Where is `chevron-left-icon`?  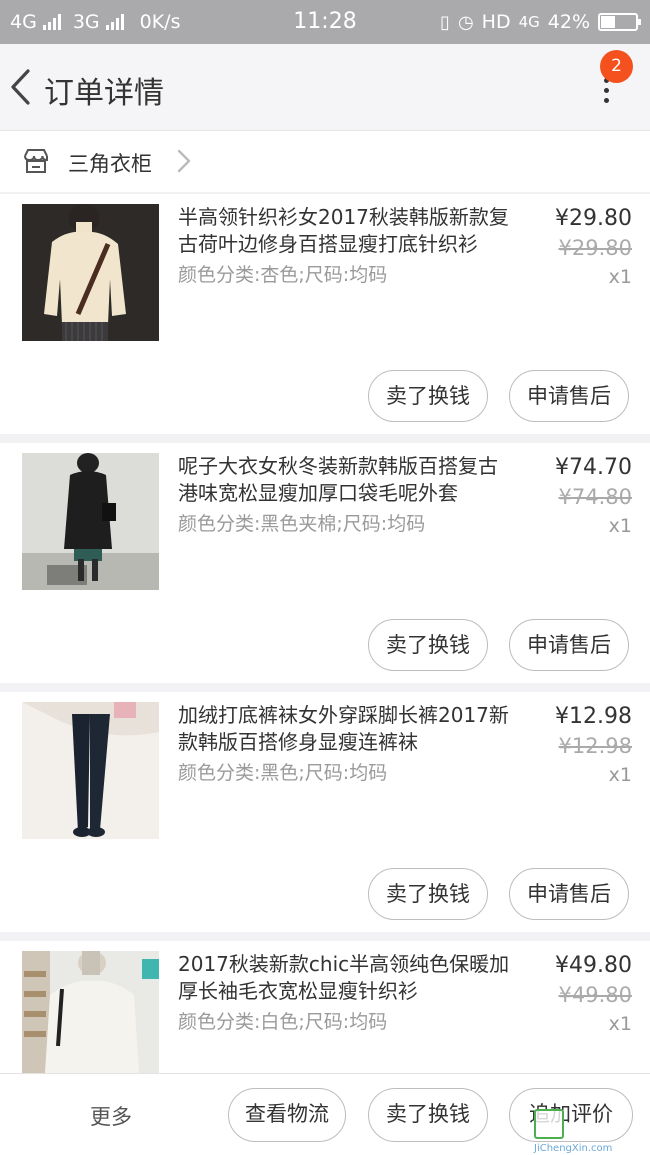
chevron-left-icon is located at coordinates (20, 87).